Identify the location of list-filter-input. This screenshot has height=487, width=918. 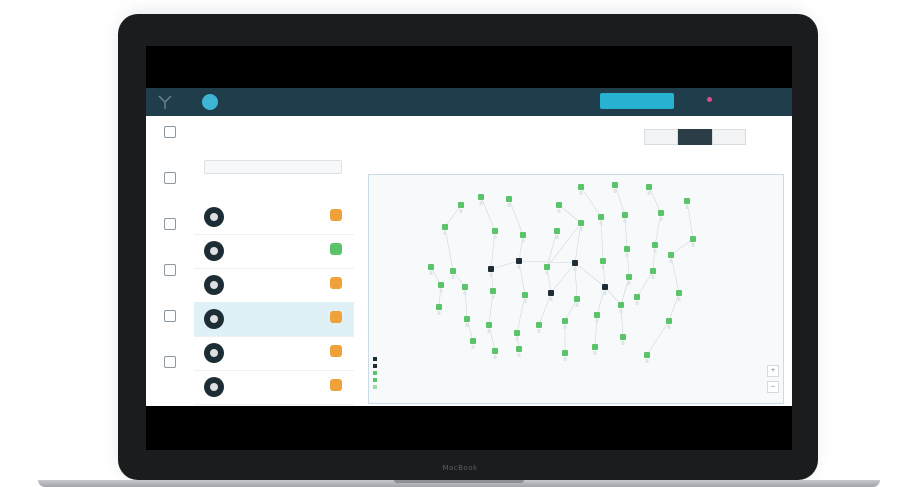
(273, 167).